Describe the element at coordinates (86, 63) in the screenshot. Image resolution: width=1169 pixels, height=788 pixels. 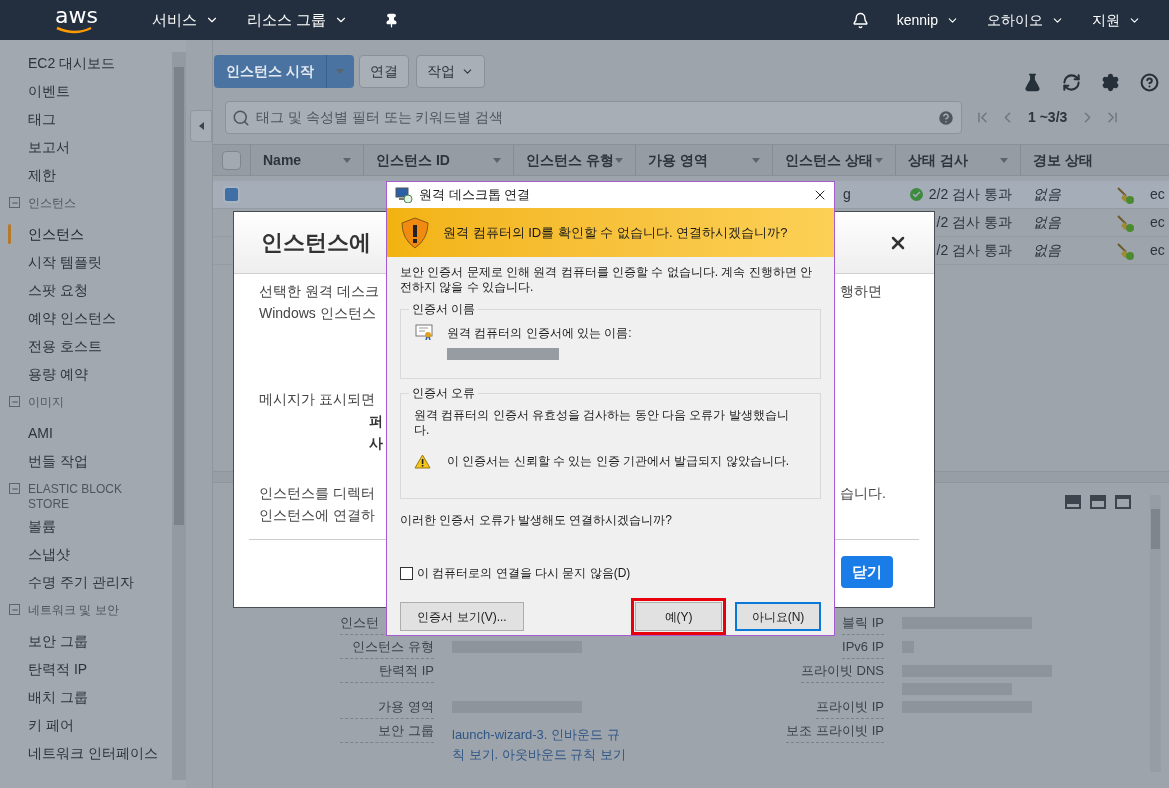
I see `sidebar-item: EC2 대시보드` at that location.